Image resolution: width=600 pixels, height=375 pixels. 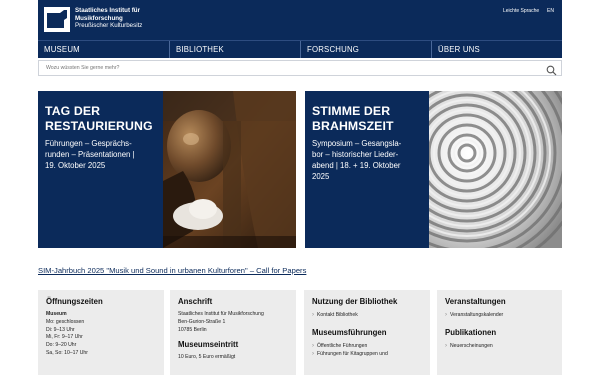 What do you see at coordinates (496, 49) in the screenshot?
I see `nav-item-ueber-uns: ÜBER UNS` at bounding box center [496, 49].